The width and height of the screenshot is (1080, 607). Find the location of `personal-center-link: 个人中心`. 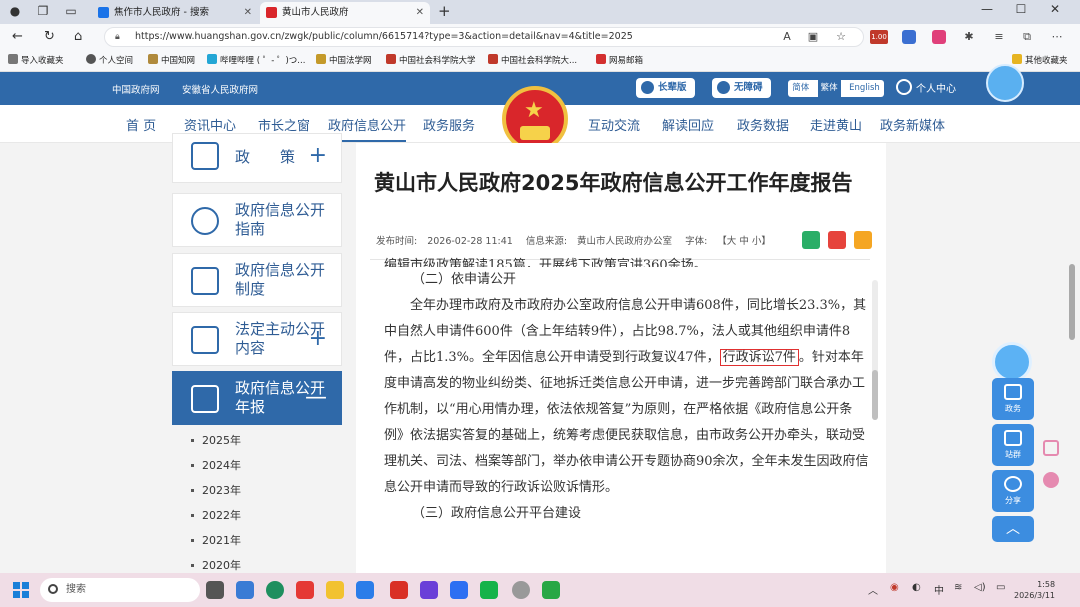

personal-center-link: 个人中心 is located at coordinates (926, 87).